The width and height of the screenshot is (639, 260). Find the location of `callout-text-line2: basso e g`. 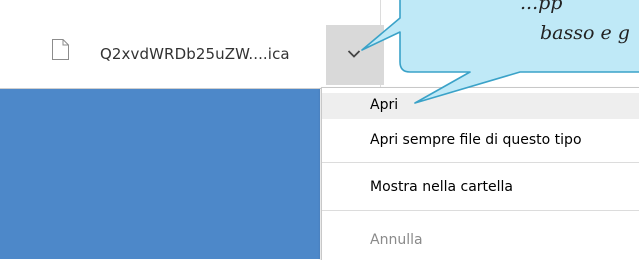

callout-text-line2: basso e g is located at coordinates (585, 33).